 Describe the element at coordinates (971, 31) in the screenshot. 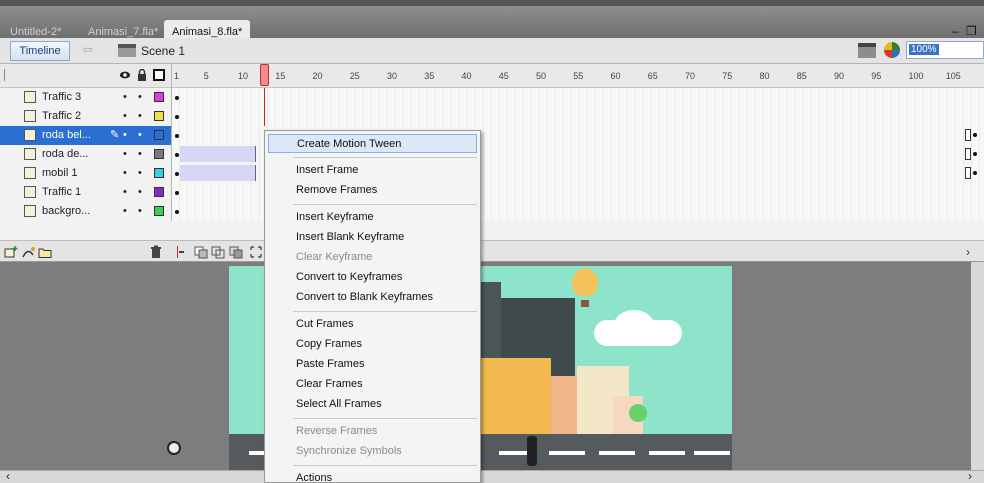

I see `restore-icon: ❐` at that location.